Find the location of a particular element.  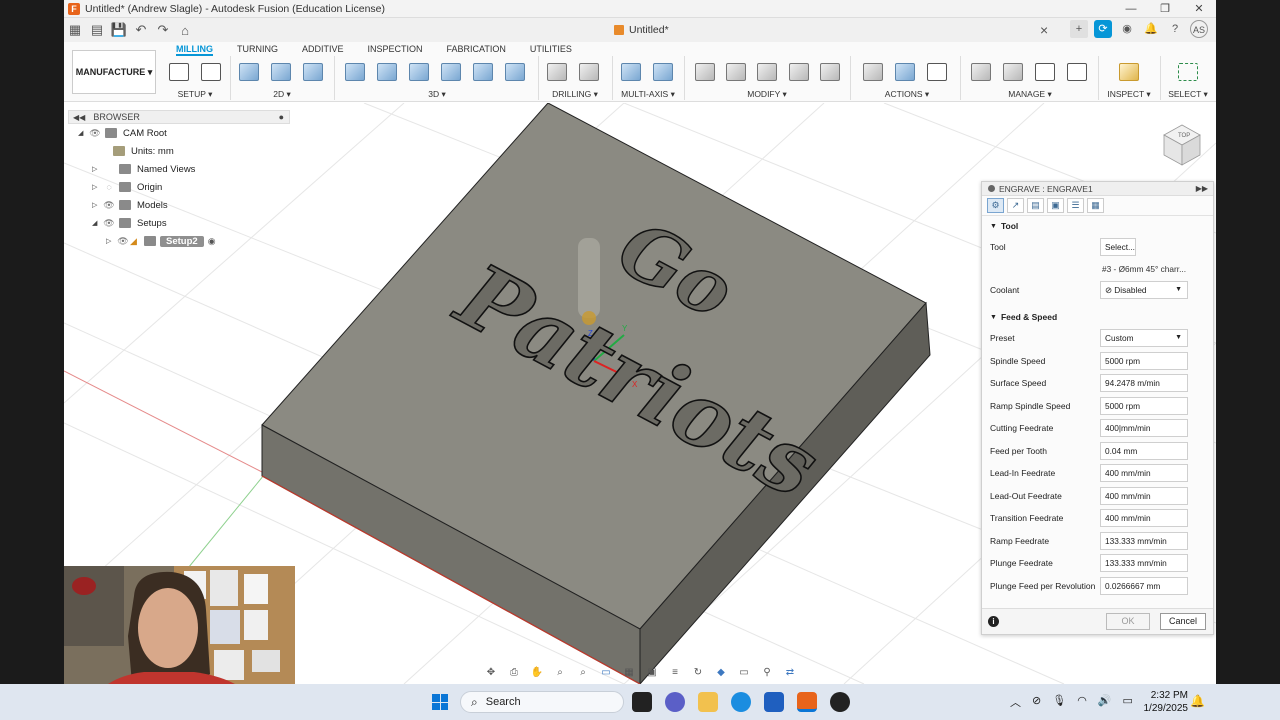

cutting-feedrate-input: 400|mm/min is located at coordinates (1144, 428).